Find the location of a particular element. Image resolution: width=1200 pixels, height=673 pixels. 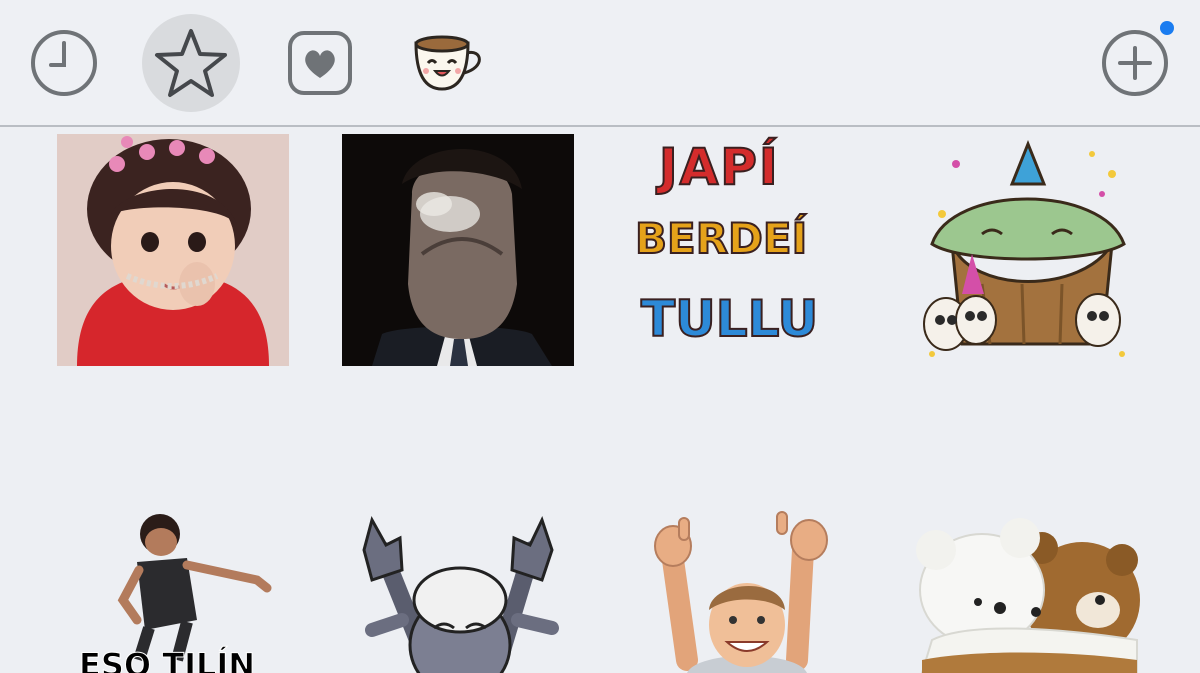

tab-heart-stickers is located at coordinates (320, 63).